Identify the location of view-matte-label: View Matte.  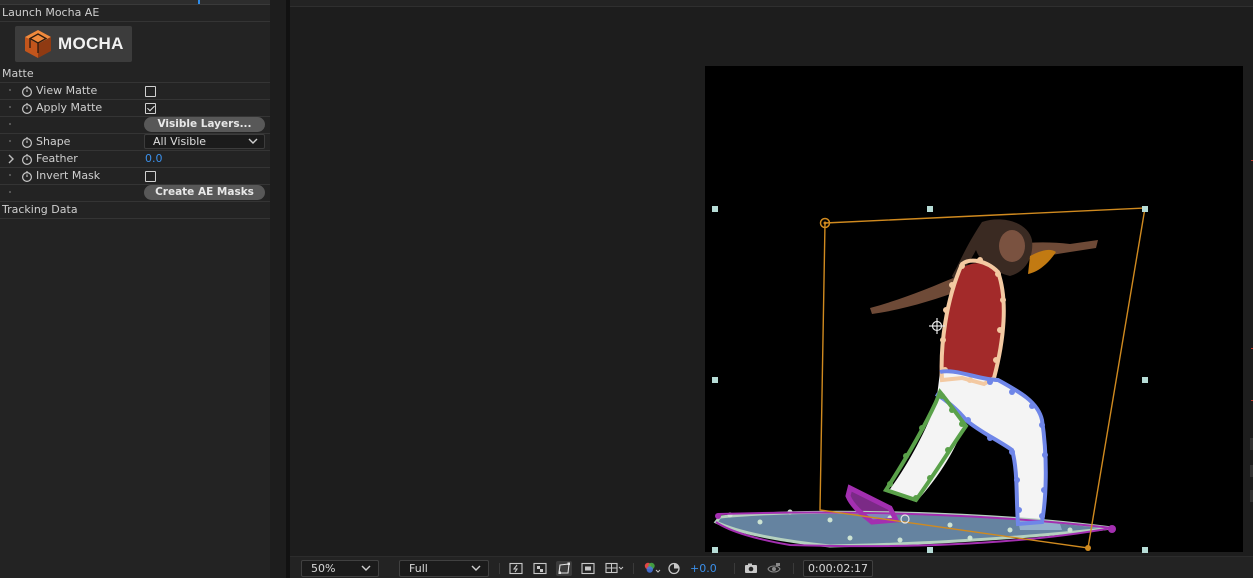
(67, 90).